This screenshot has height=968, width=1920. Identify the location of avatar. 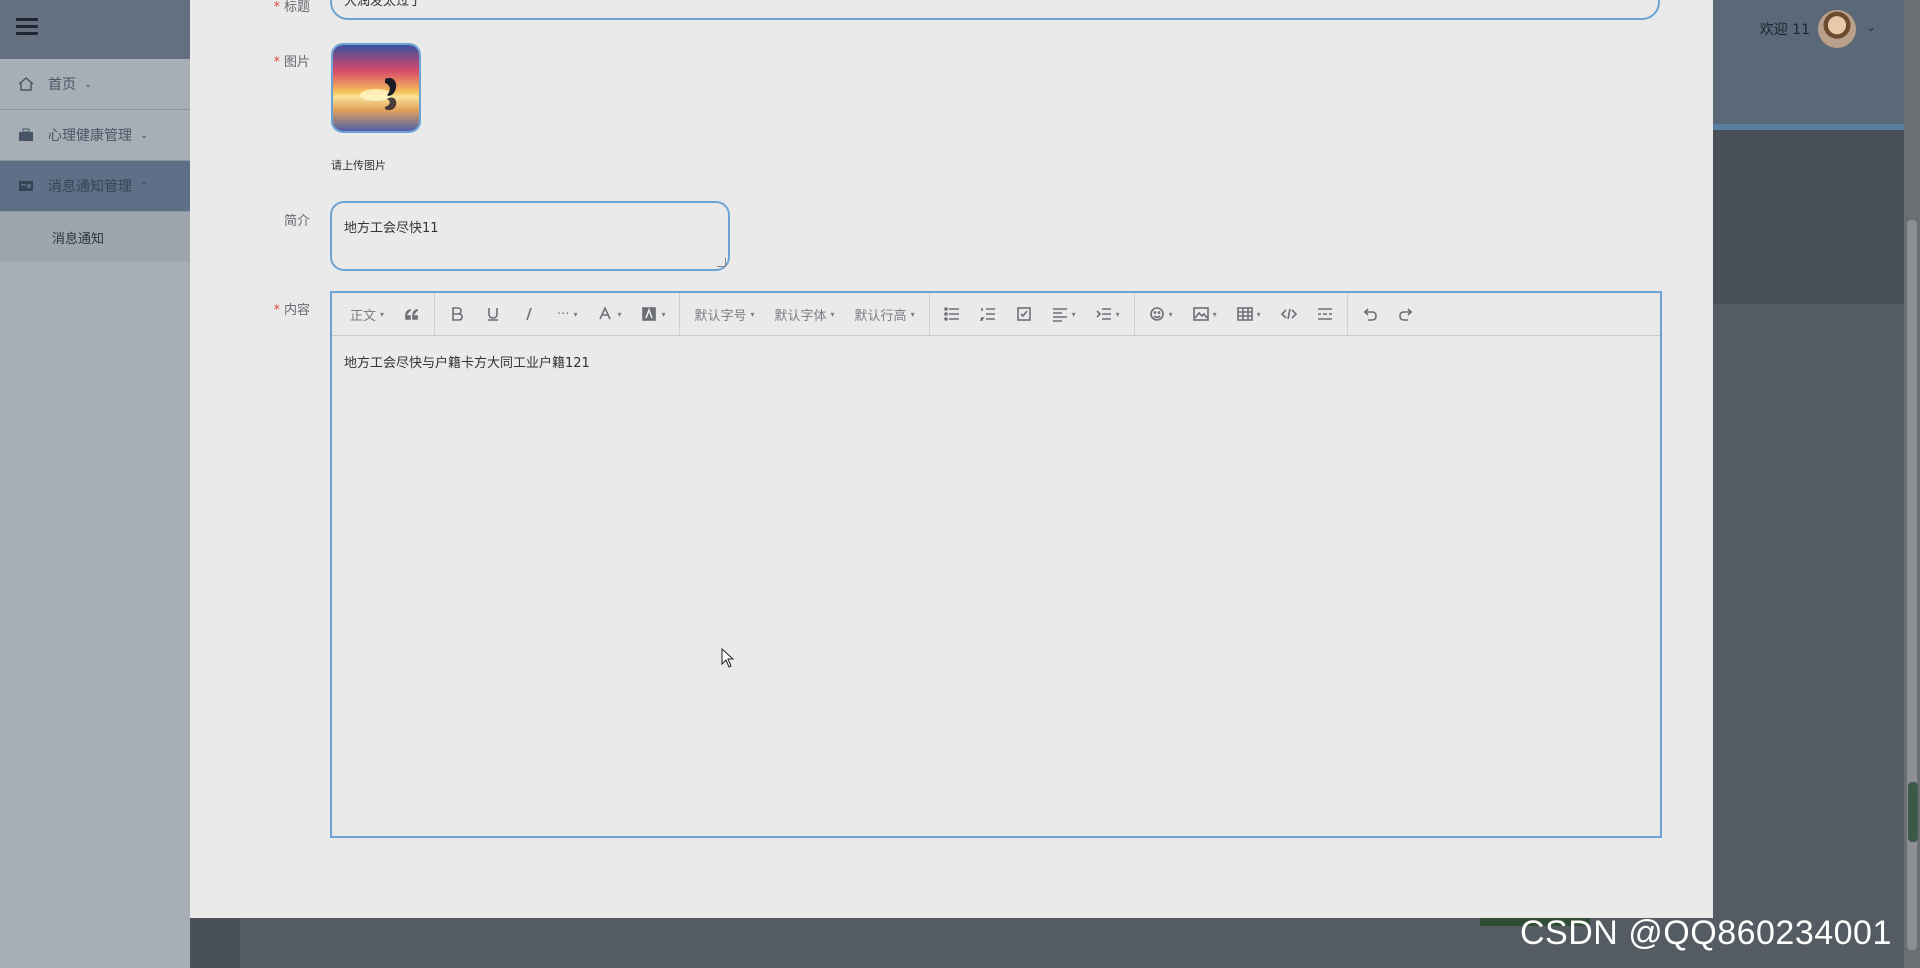
(1837, 29).